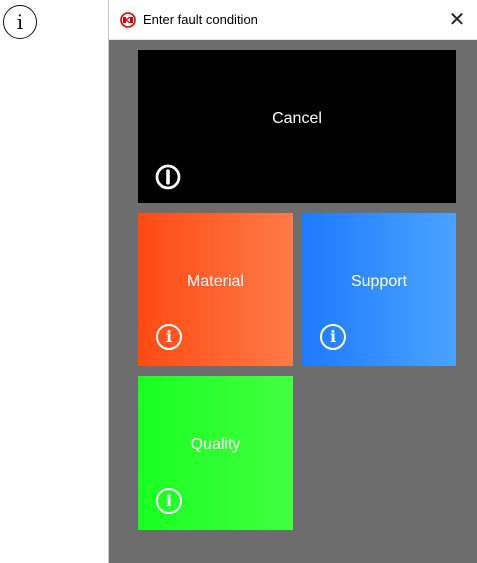 The image size is (477, 563). What do you see at coordinates (215, 444) in the screenshot?
I see `quality-label: Quality` at bounding box center [215, 444].